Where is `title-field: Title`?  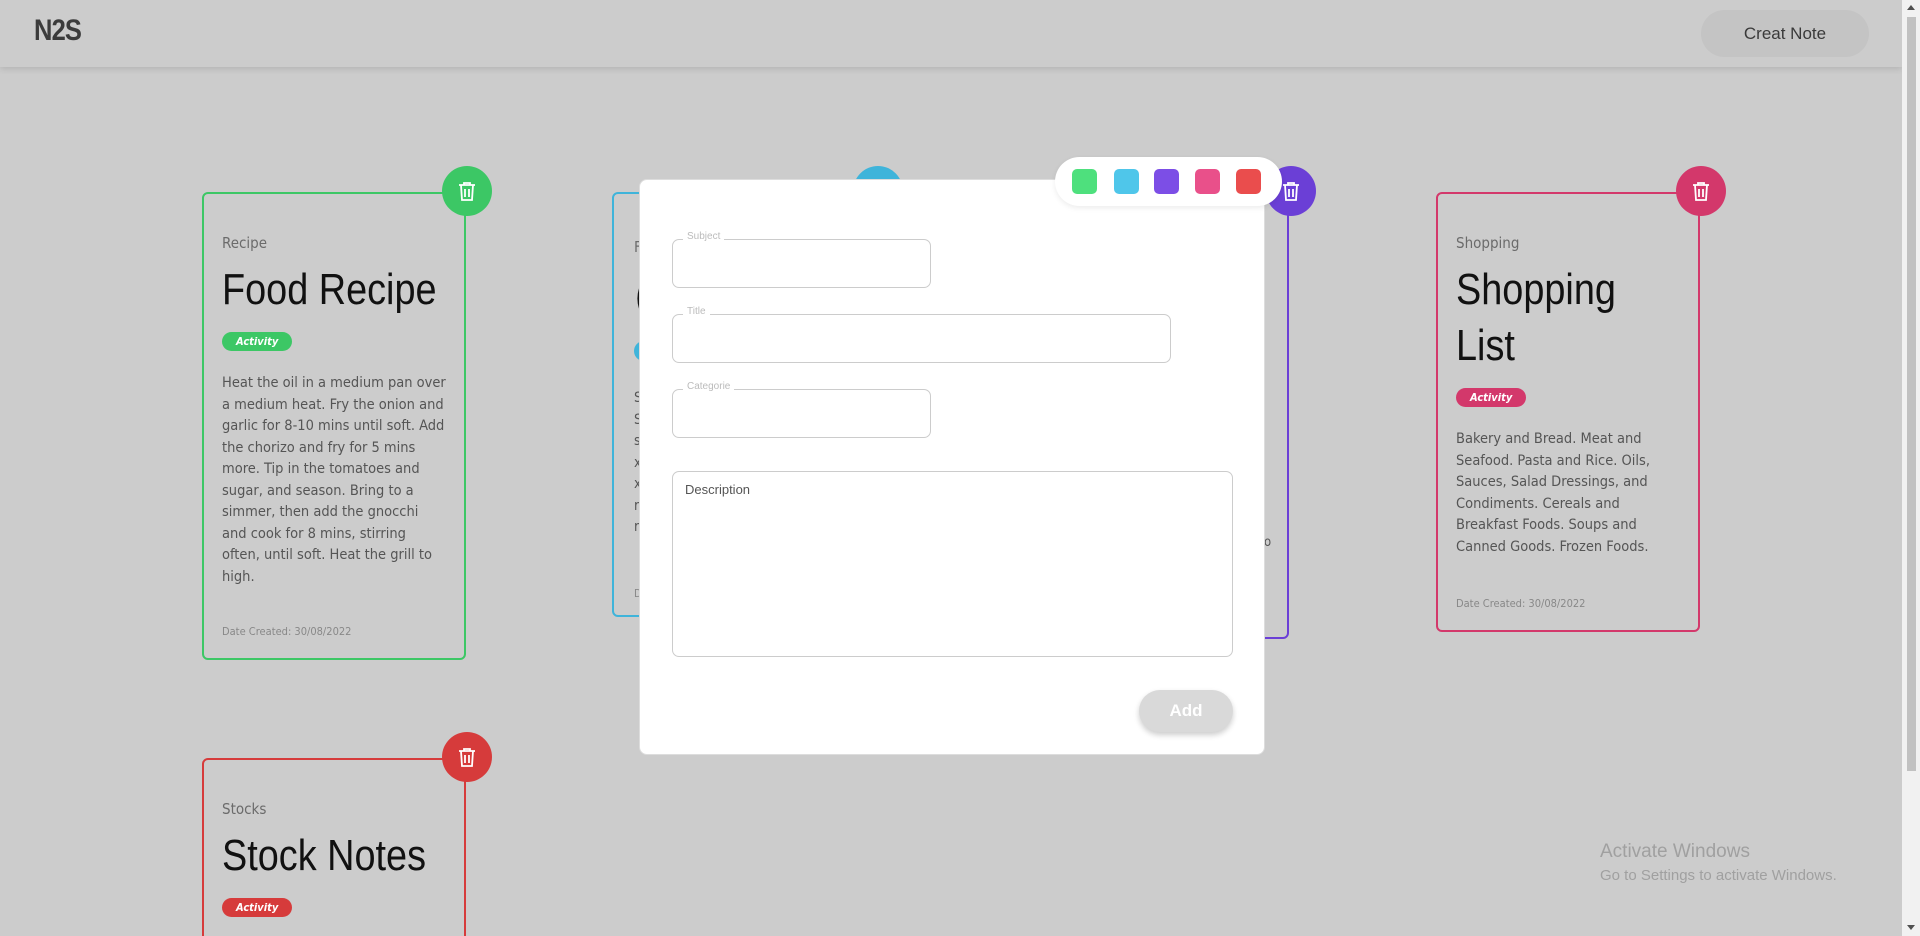
title-field: Title is located at coordinates (921, 334).